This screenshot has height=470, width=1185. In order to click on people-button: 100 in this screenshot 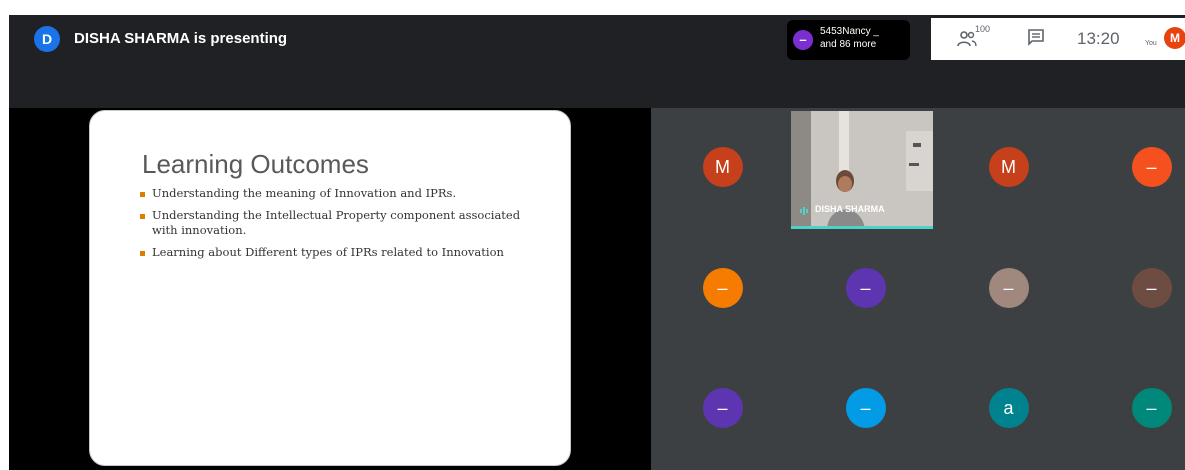, I will do `click(975, 37)`.